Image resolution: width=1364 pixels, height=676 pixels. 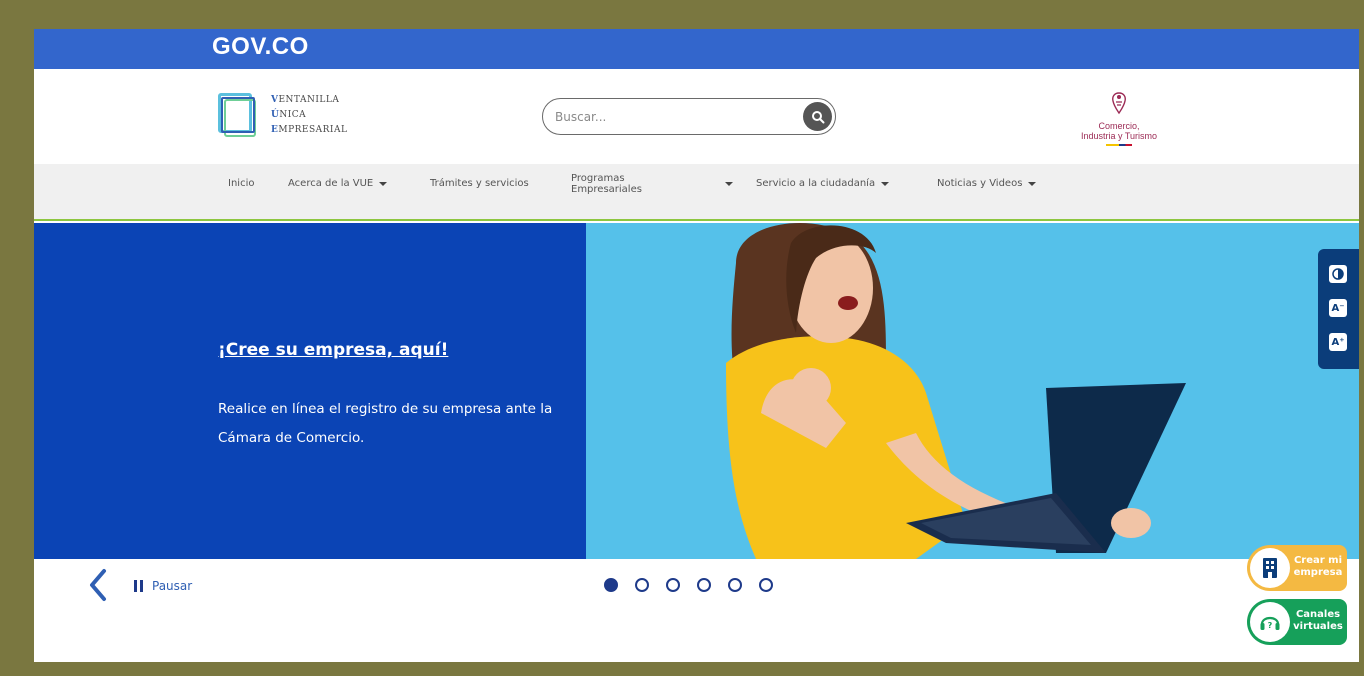 What do you see at coordinates (293, 115) in the screenshot?
I see `vue-logo-line2: NICA` at bounding box center [293, 115].